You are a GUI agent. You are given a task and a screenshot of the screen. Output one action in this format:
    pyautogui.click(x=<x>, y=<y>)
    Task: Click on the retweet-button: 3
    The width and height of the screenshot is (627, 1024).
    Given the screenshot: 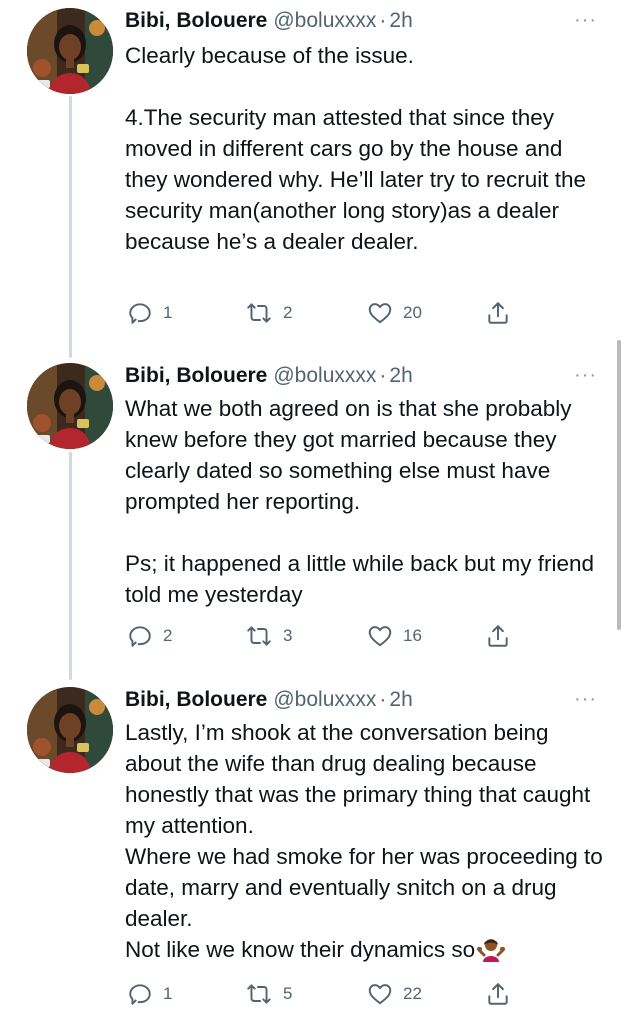 What is the action you would take?
    pyautogui.click(x=268, y=636)
    